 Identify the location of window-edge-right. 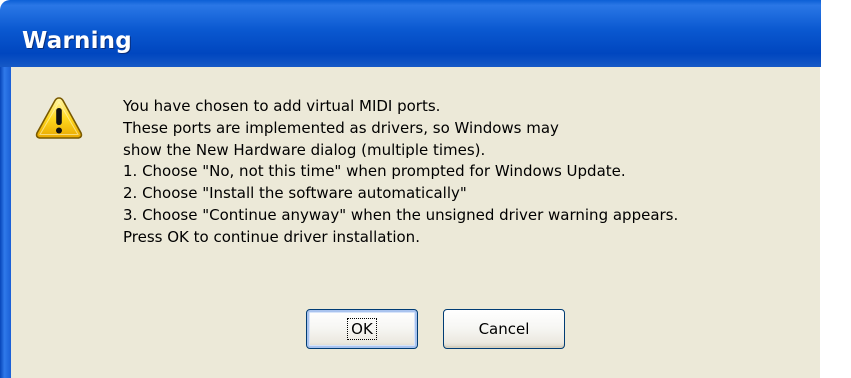
(835, 222).